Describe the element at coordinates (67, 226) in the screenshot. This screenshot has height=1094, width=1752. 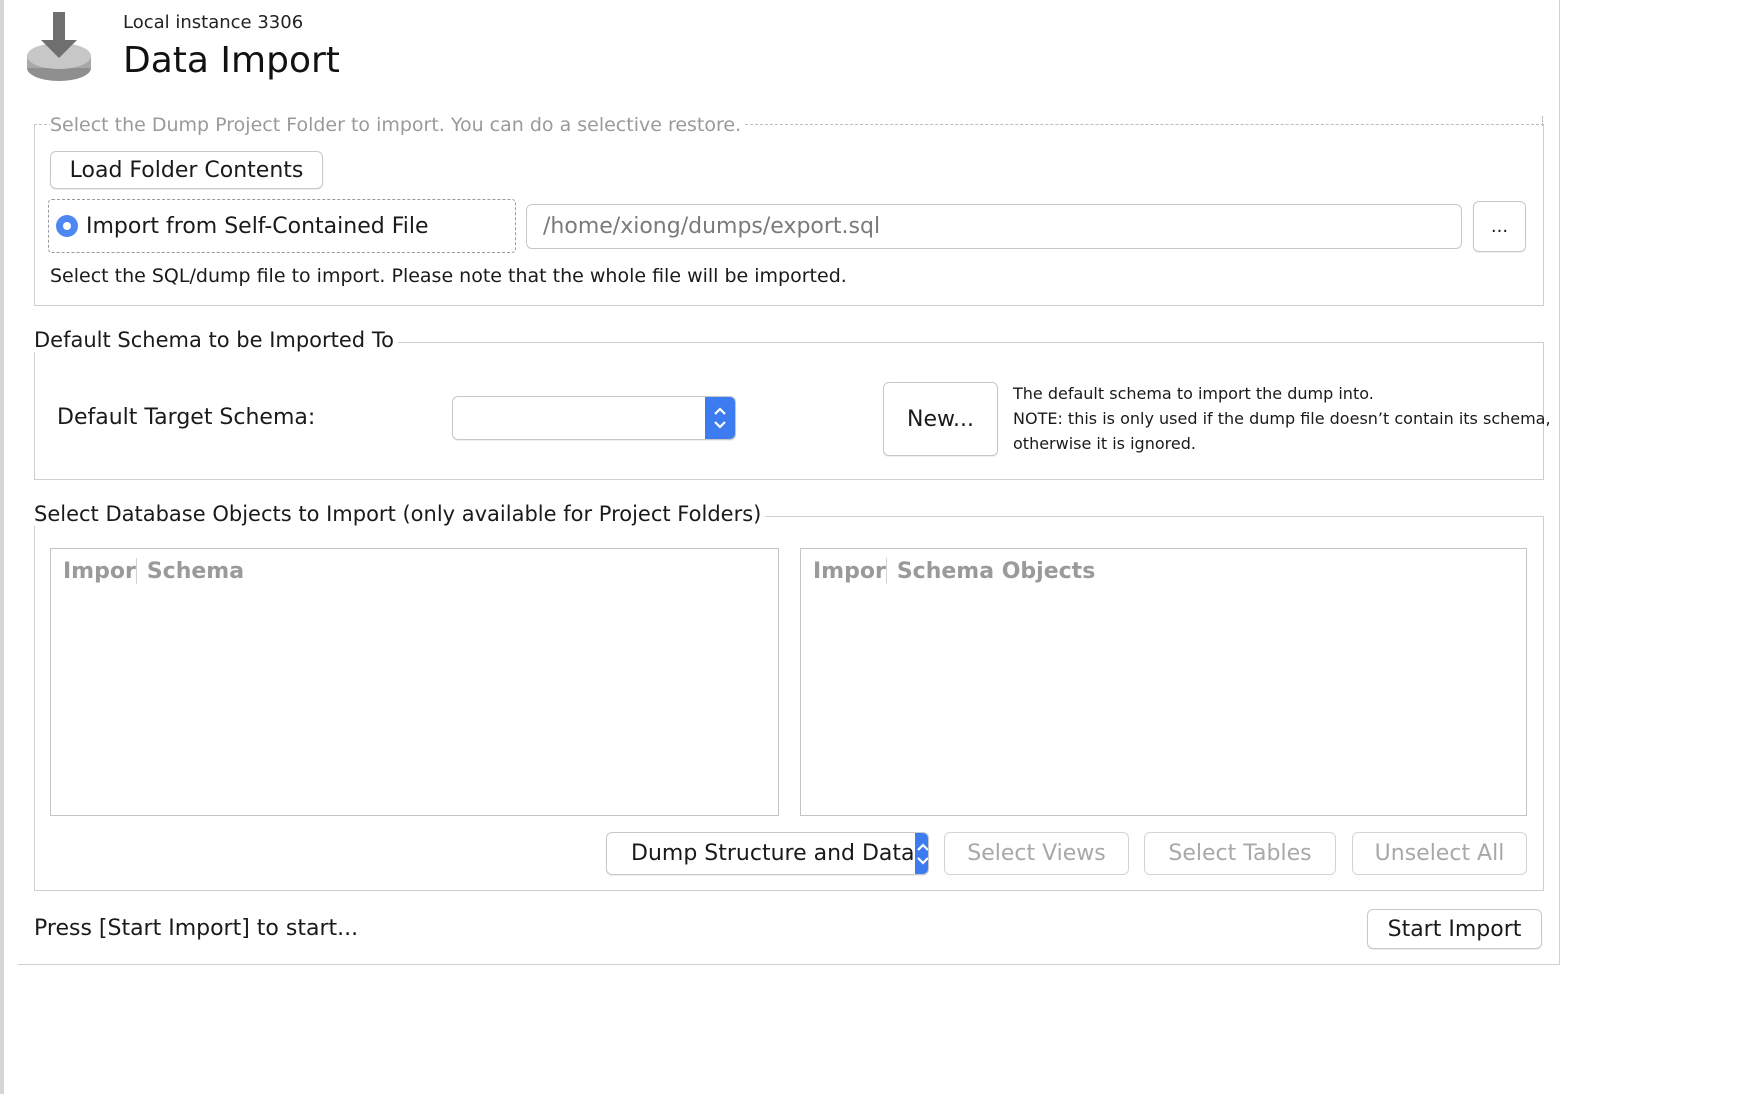
I see `radio-selected-icon` at that location.